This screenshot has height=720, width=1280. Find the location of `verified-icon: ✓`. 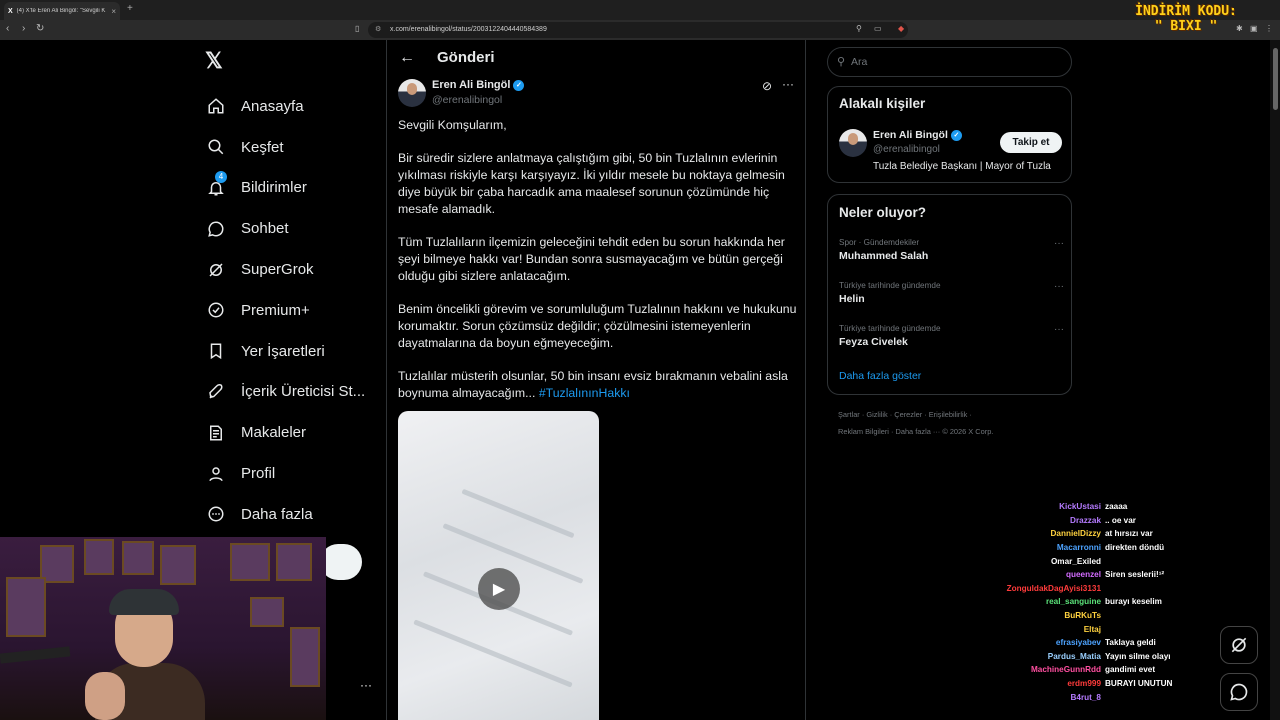

verified-icon: ✓ is located at coordinates (956, 135).